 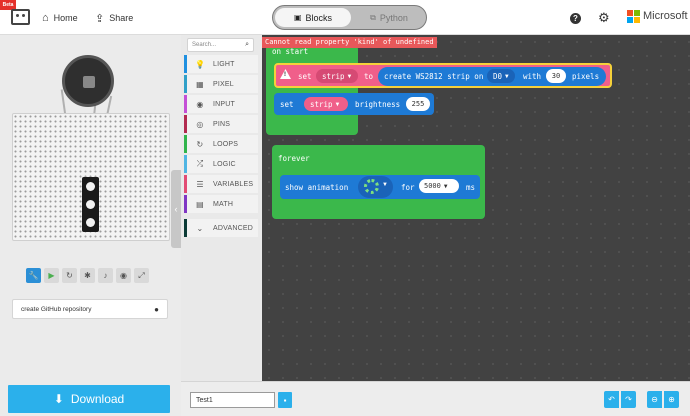 I want to click on category-label: MATH, so click(x=223, y=204).